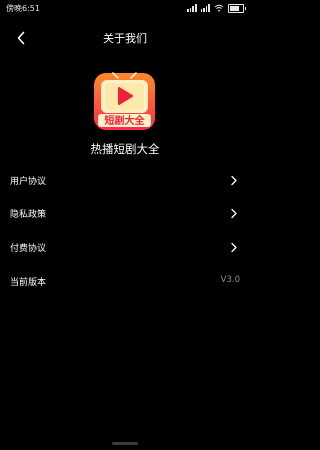  Describe the element at coordinates (219, 8) in the screenshot. I see `wifi-icon` at that location.